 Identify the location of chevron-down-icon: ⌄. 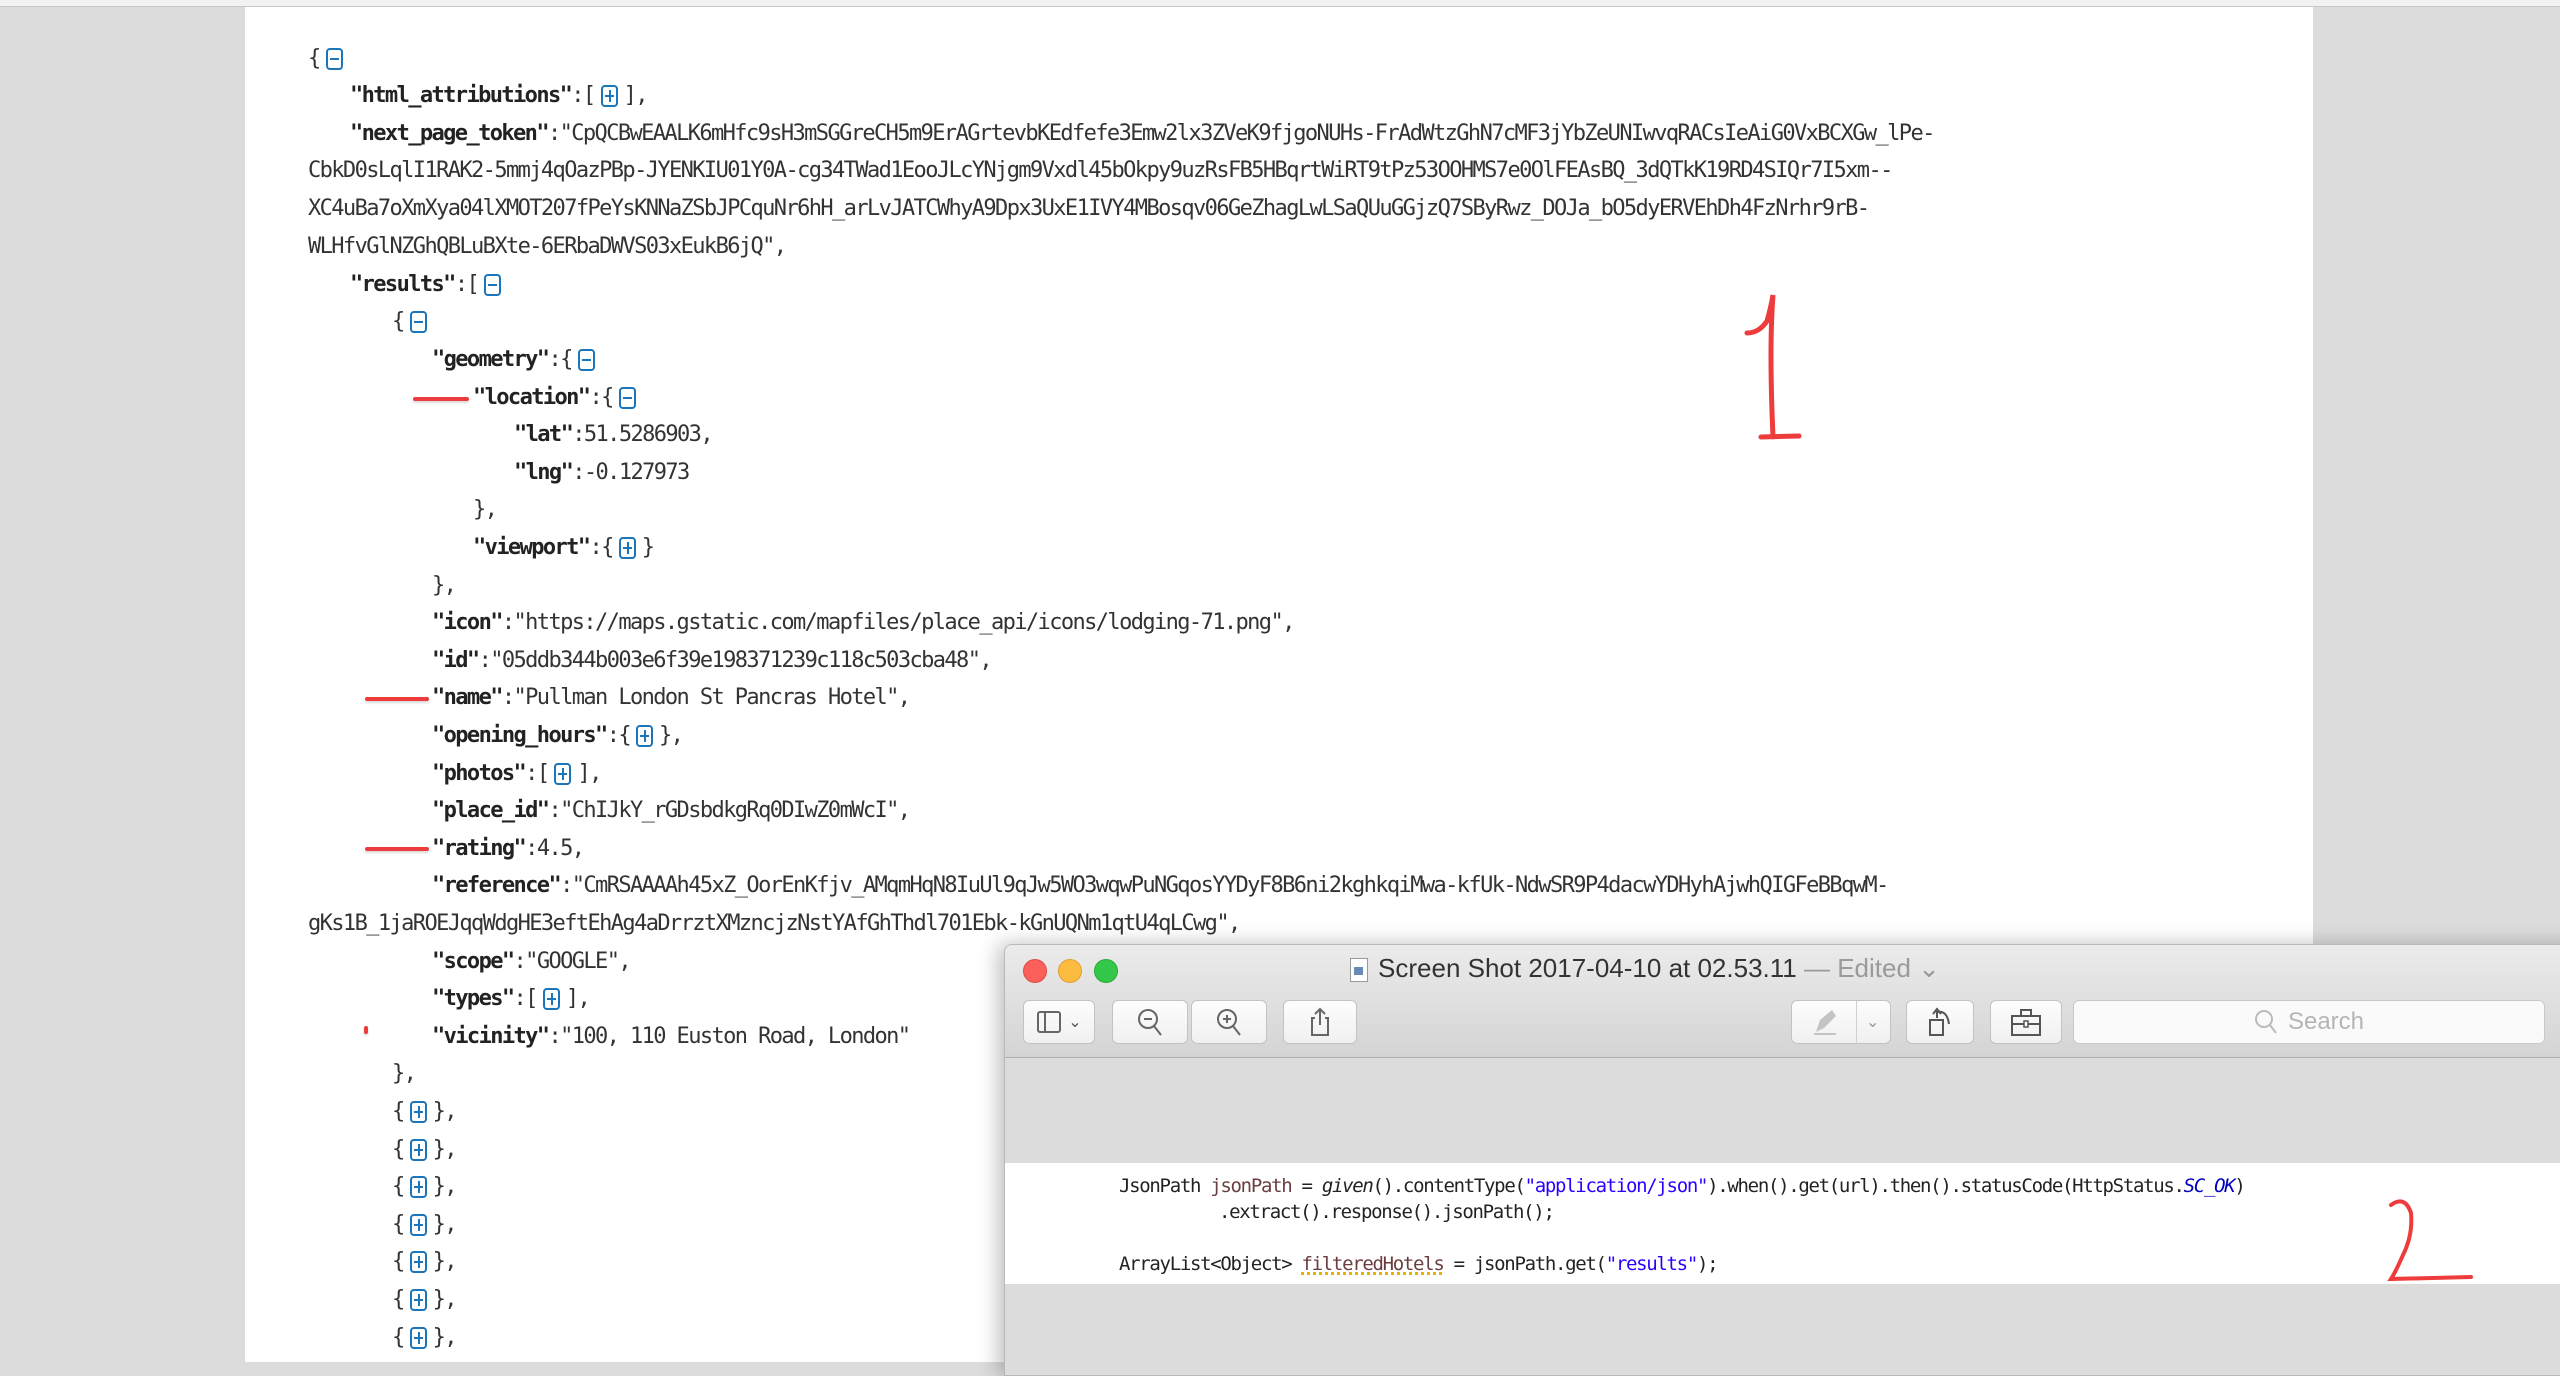
(1925, 968).